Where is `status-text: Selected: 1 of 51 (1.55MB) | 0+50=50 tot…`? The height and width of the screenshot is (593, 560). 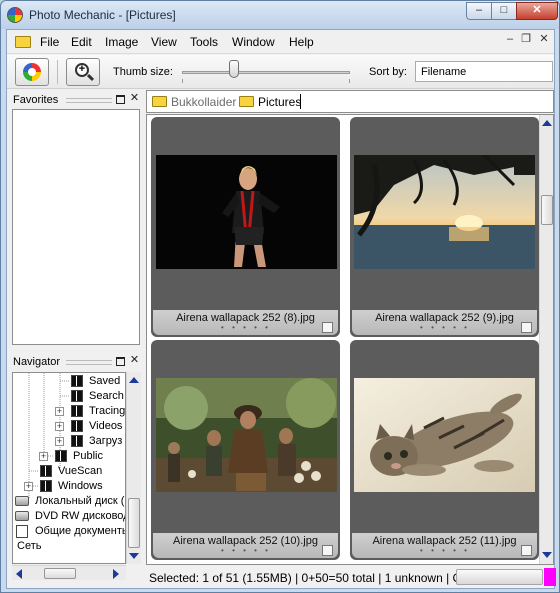
status-text: Selected: 1 of 51 (1.55MB) | 0+50=50 tot… is located at coordinates (313, 578).